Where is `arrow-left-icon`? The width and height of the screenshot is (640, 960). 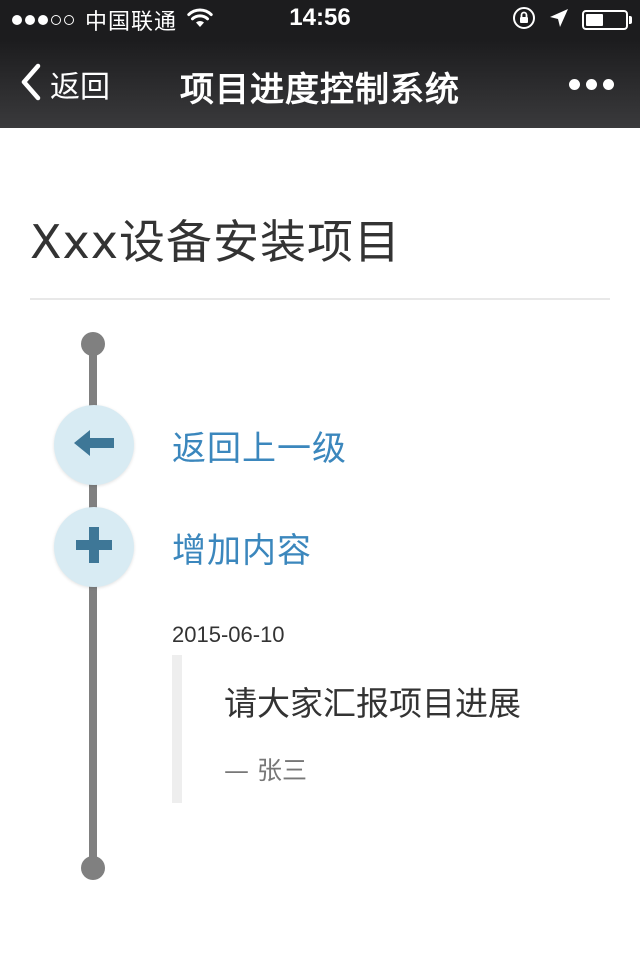
arrow-left-icon is located at coordinates (94, 445).